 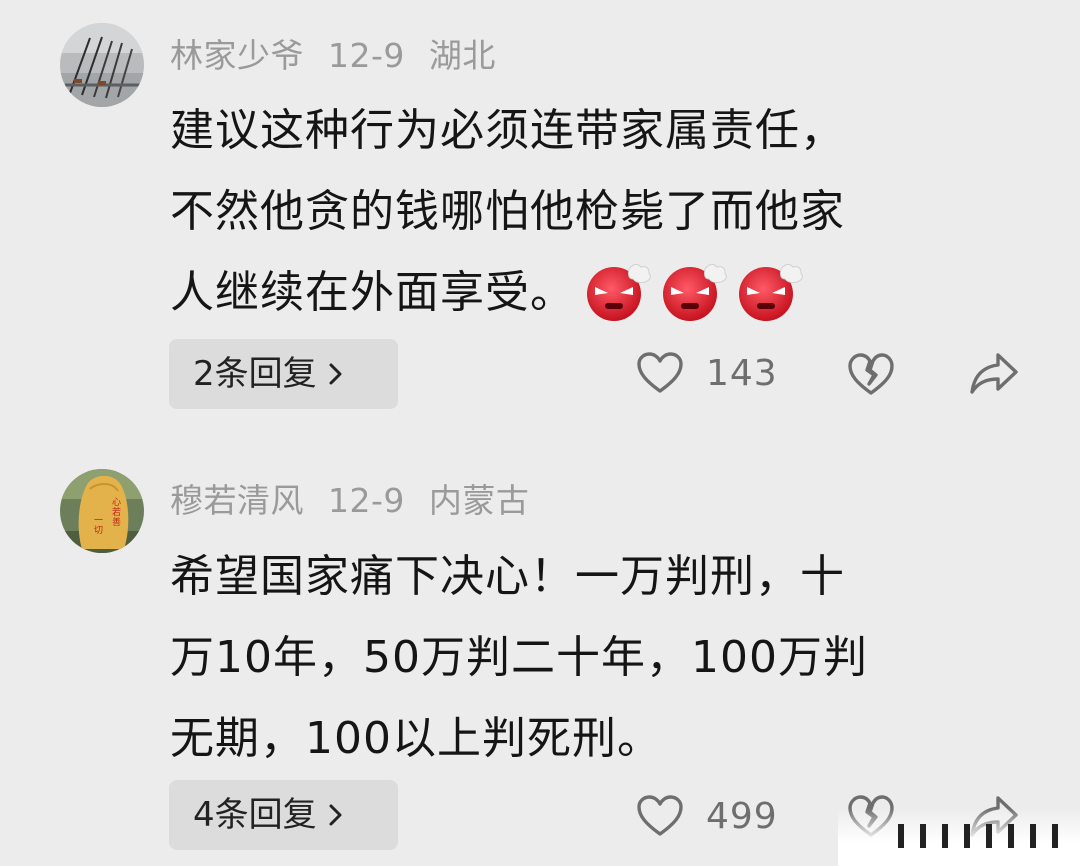 What do you see at coordinates (116, 502) in the screenshot?
I see `svg-text: 心` at bounding box center [116, 502].